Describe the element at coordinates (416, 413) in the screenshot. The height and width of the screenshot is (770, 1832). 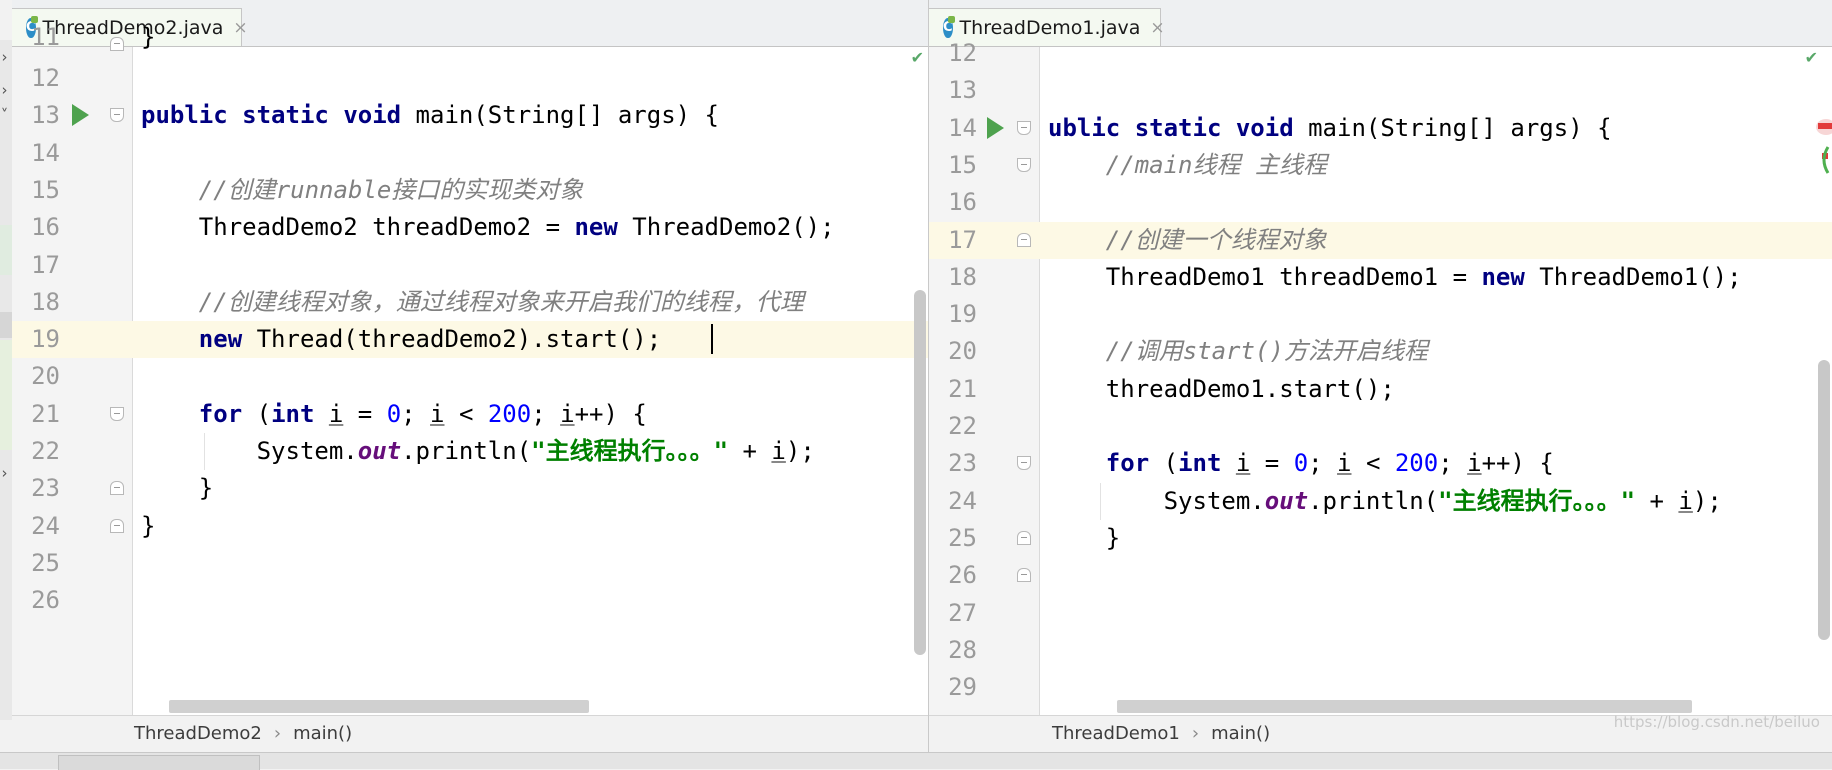
I see `code-token: ;` at that location.